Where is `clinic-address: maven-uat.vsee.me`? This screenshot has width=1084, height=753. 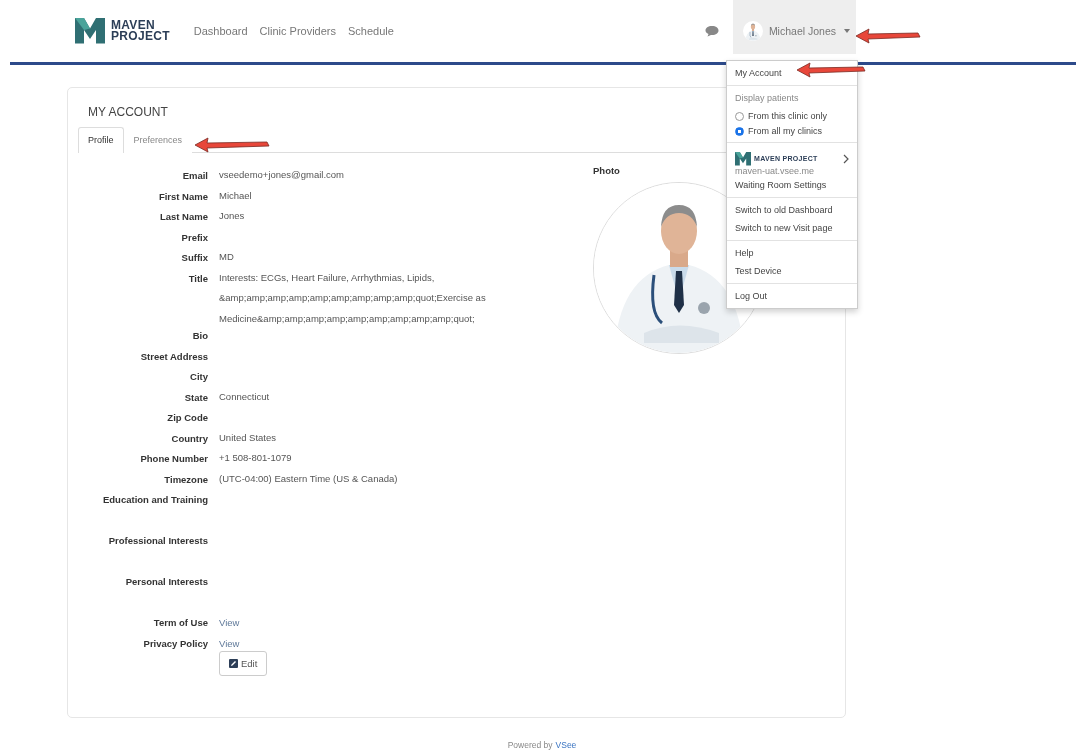 clinic-address: maven-uat.vsee.me is located at coordinates (775, 170).